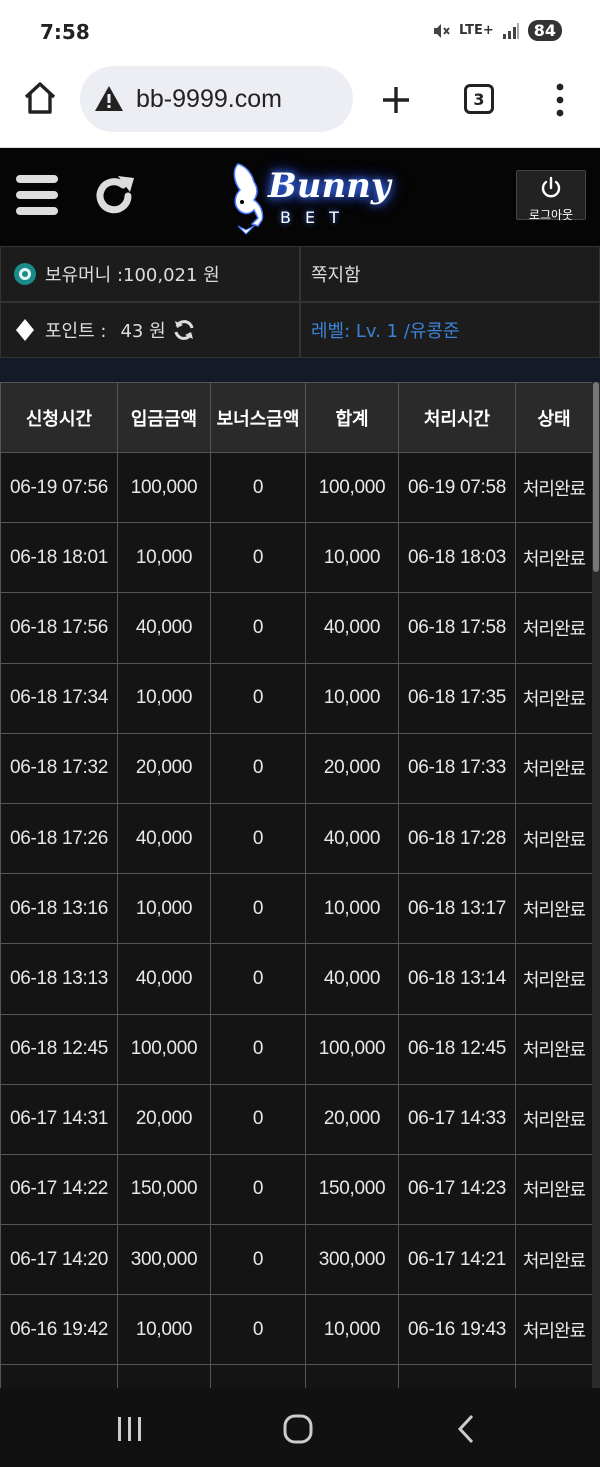 This screenshot has width=600, height=1467. What do you see at coordinates (59, 1049) in the screenshot?
I see `cell-request-time: 06-18 12:45` at bounding box center [59, 1049].